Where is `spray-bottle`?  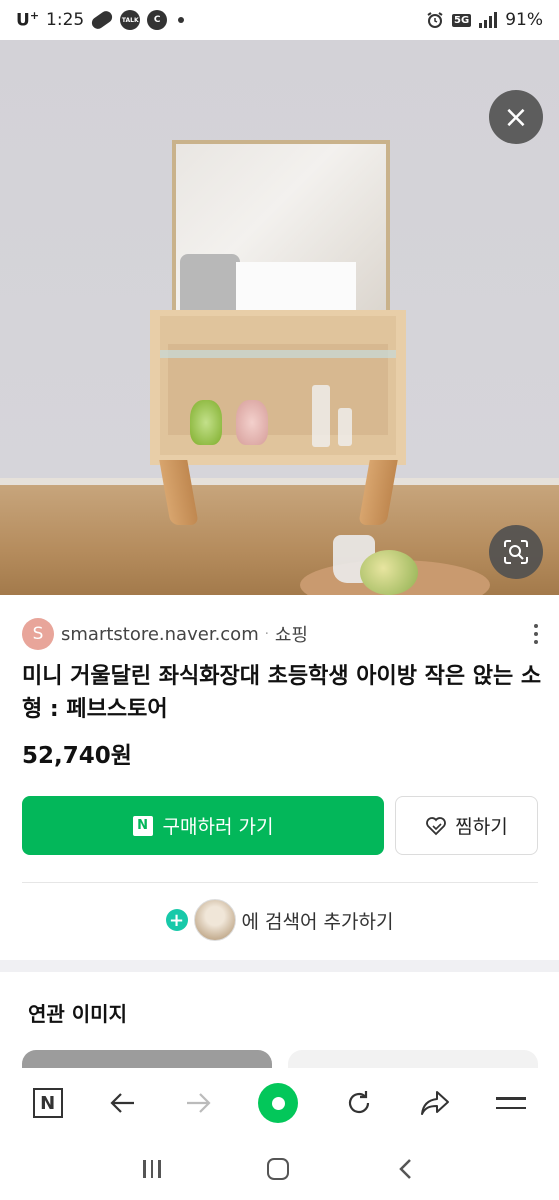
spray-bottle is located at coordinates (321, 416).